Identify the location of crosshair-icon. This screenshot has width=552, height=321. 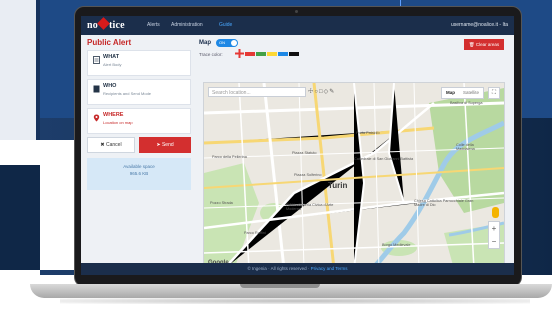
(239, 53).